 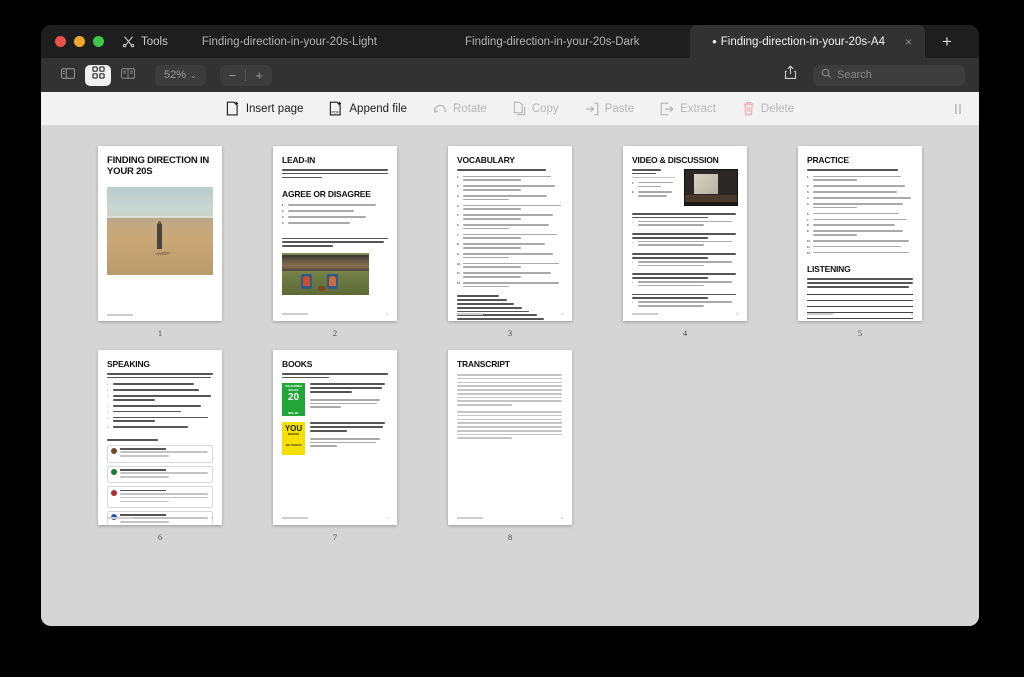 I want to click on tab-close-icon: ×, so click(x=908, y=42).